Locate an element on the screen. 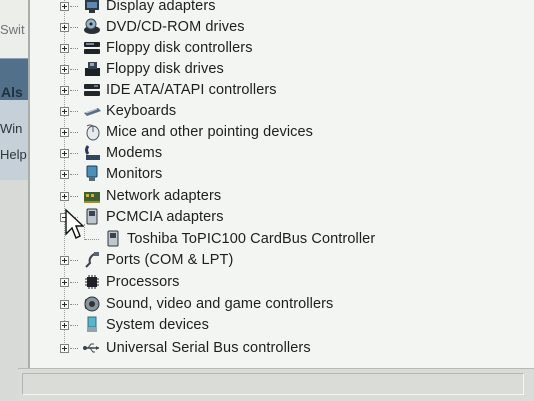 This screenshot has height=401, width=534. tree-item-modems: Modems is located at coordinates (111, 153).